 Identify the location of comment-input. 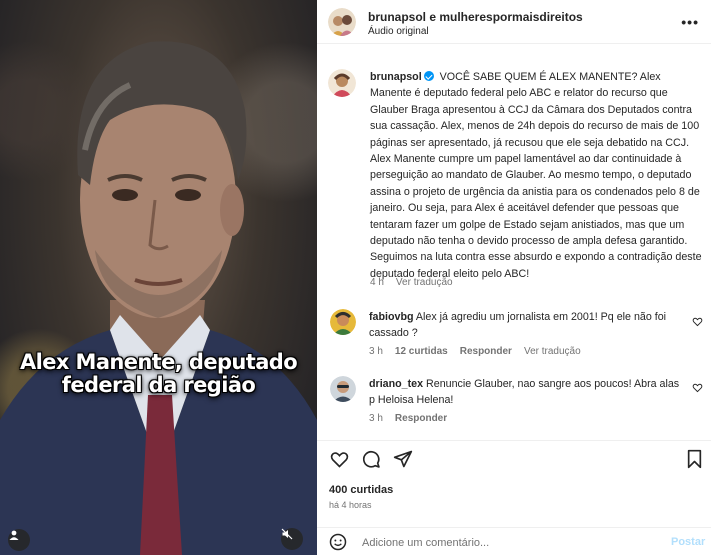
(507, 543).